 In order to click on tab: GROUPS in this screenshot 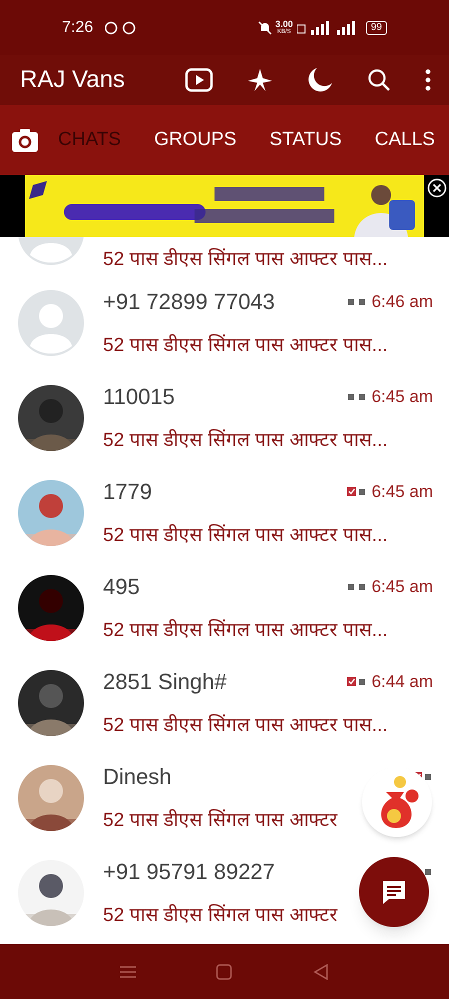, I will do `click(195, 140)`.